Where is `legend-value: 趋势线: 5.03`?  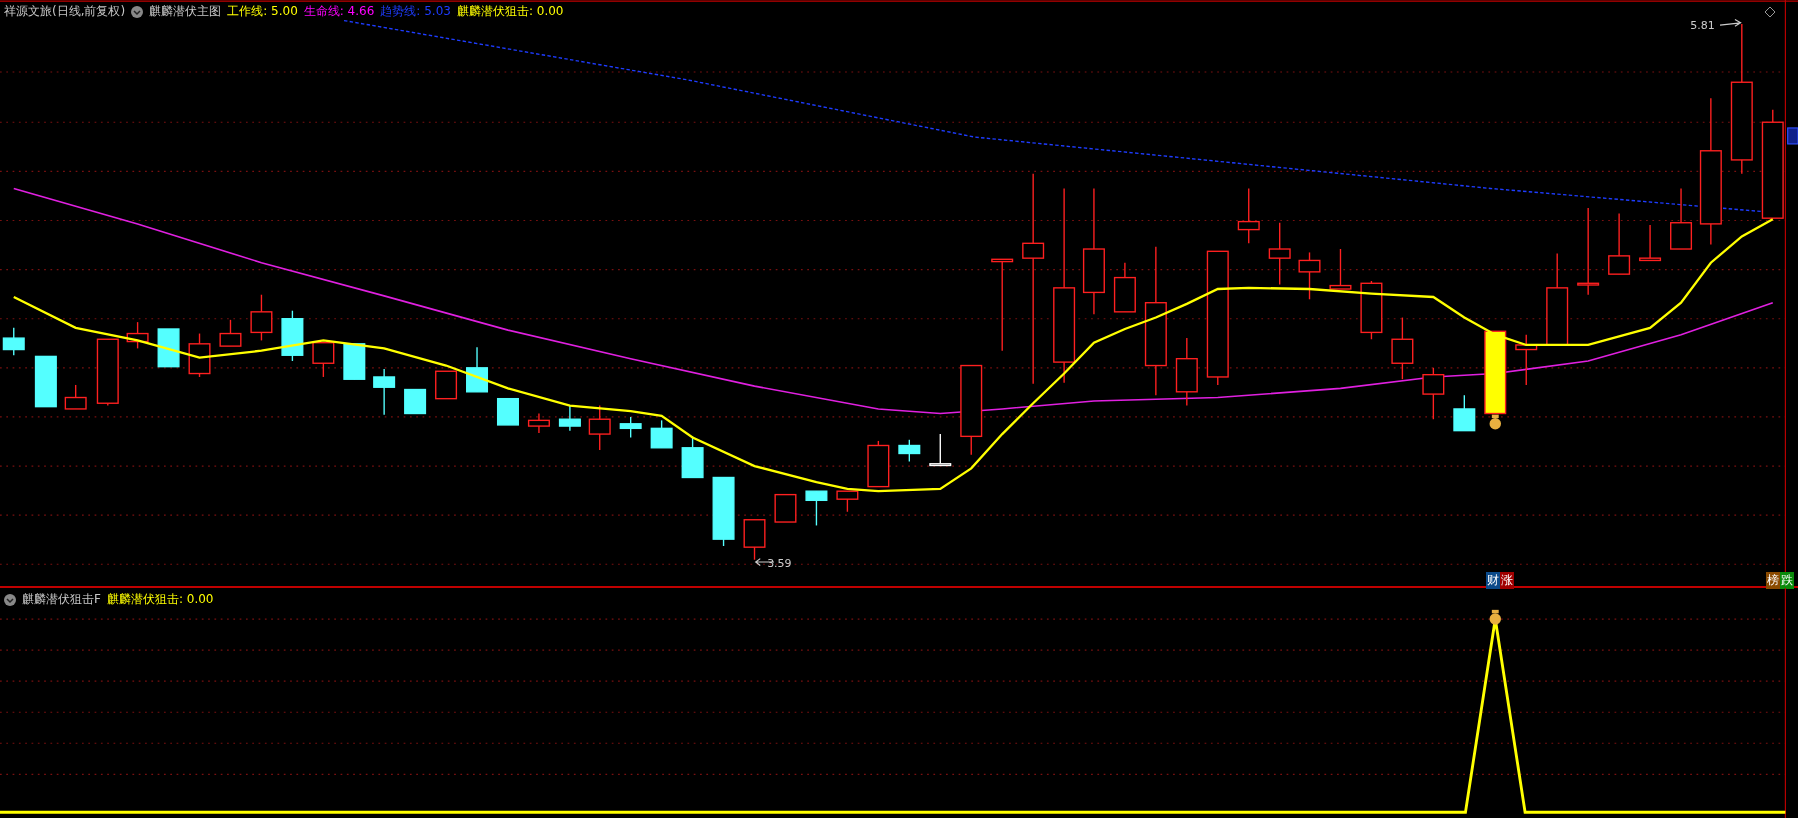 legend-value: 趋势线: 5.03 is located at coordinates (415, 11).